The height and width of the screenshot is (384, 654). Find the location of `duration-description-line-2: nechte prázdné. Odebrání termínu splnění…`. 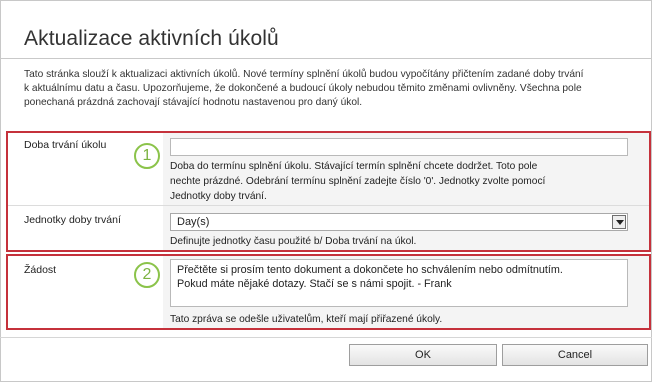

duration-description-line-2: nechte prázdné. Odebrání termínu splnění… is located at coordinates (358, 181).